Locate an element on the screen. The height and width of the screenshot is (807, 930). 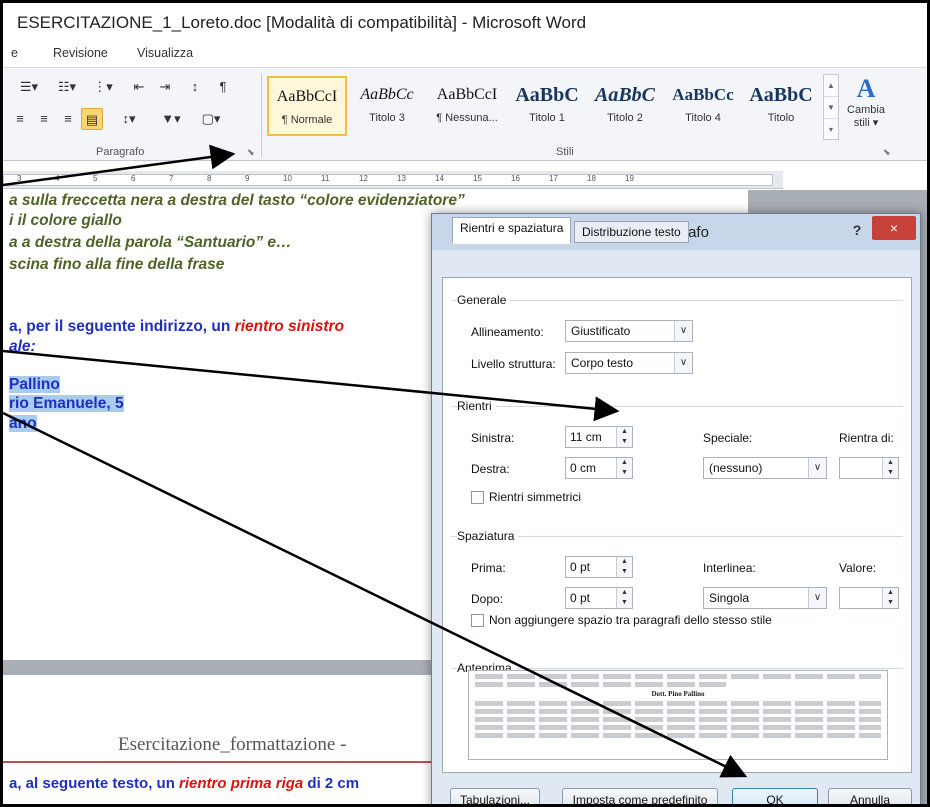
multilevel-list-button: ⋮▾ is located at coordinates (103, 87).